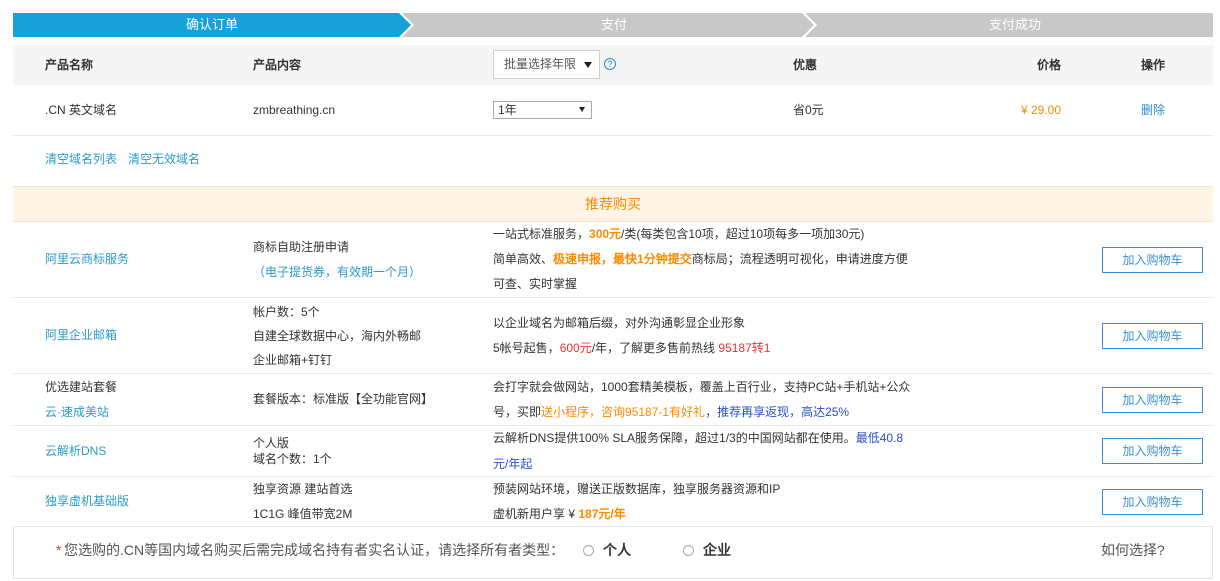 This screenshot has width=1220, height=581. What do you see at coordinates (879, 438) in the screenshot?
I see `highlight-text: 最低40.8` at bounding box center [879, 438].